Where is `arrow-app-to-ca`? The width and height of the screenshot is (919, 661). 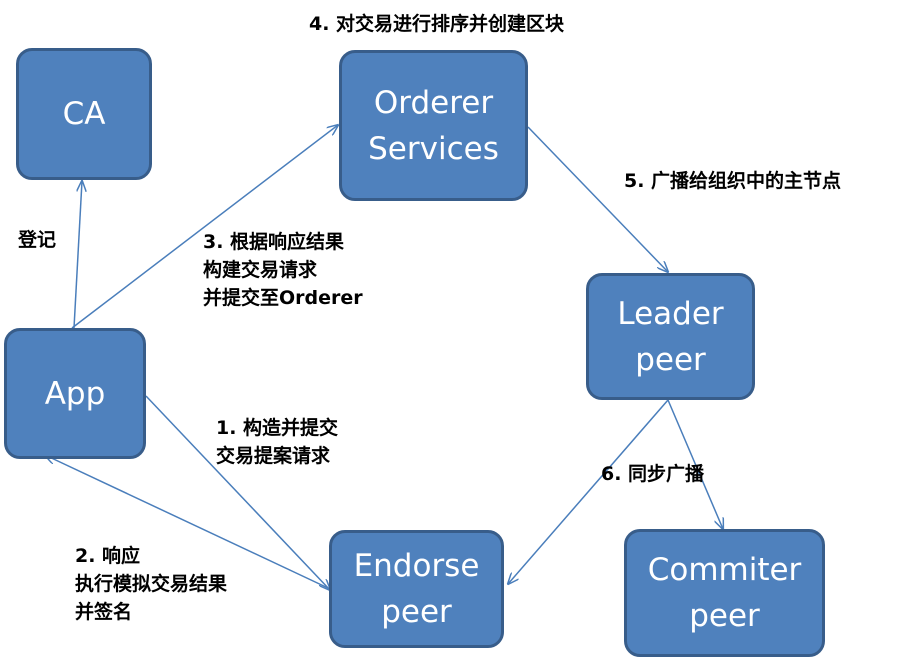
arrow-app-to-ca is located at coordinates (77, 255).